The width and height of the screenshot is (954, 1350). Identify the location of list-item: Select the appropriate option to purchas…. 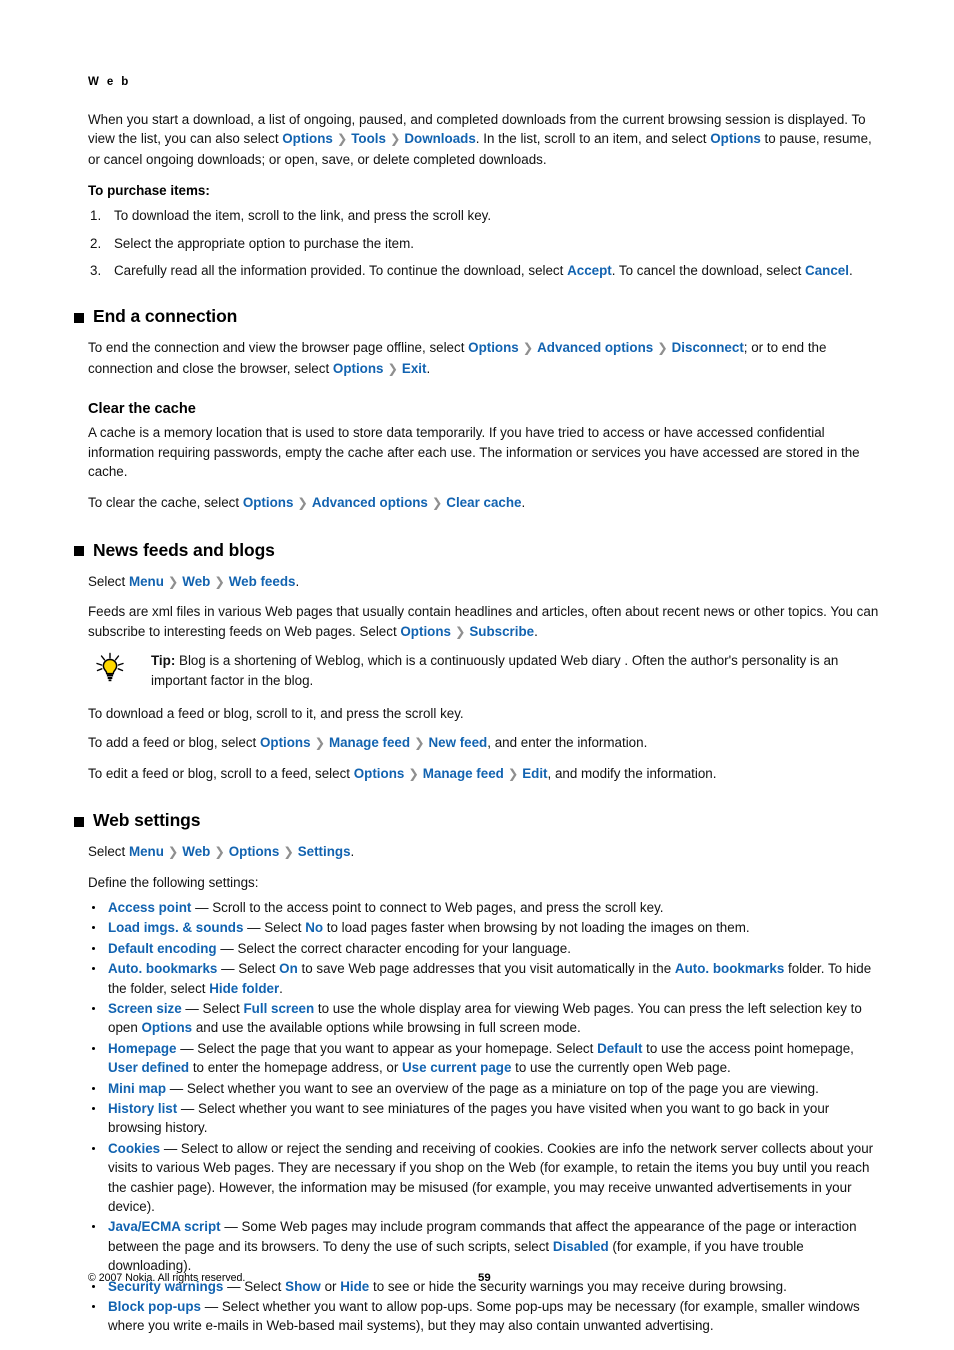
(484, 244).